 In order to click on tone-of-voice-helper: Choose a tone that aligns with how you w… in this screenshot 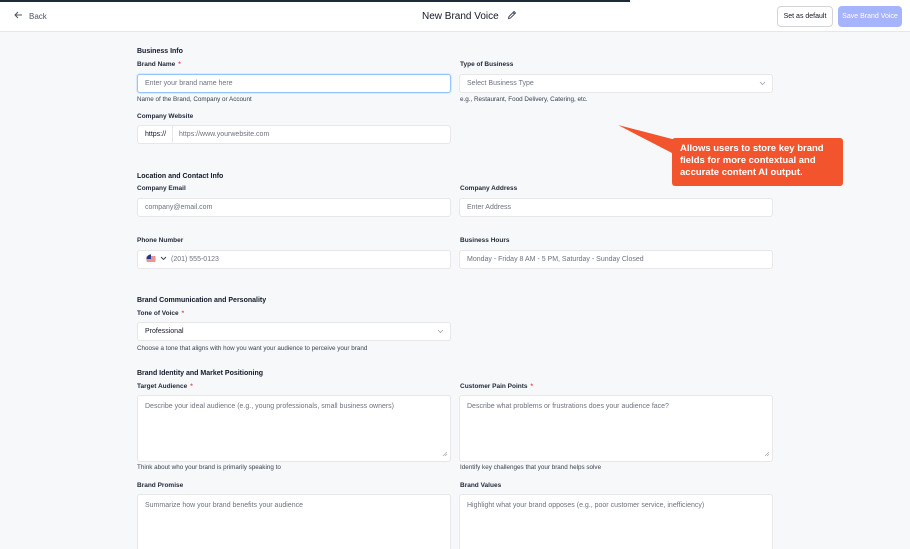, I will do `click(252, 348)`.